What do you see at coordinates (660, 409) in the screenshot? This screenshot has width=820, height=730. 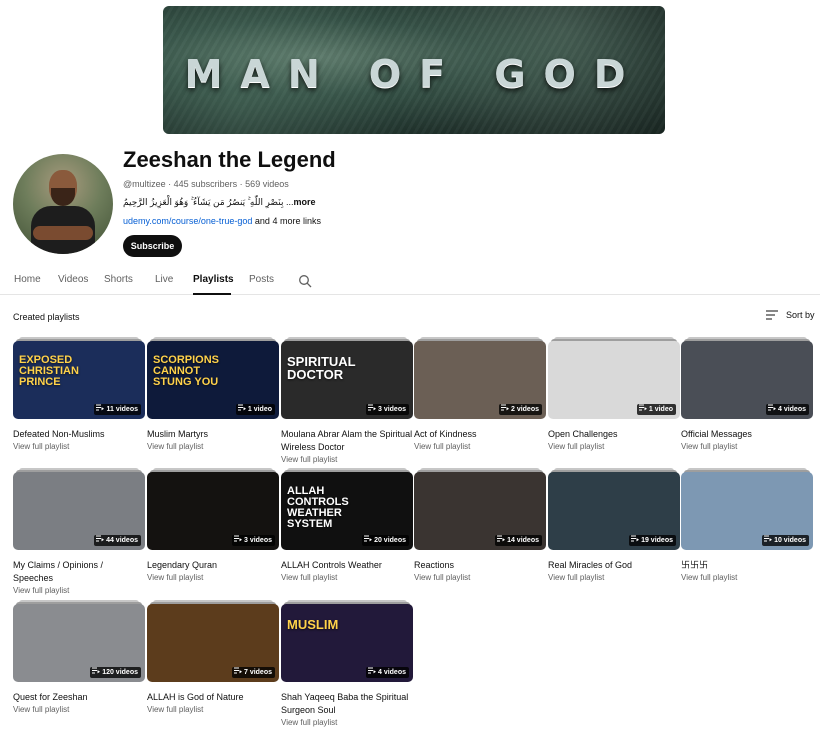 I see `video-count: 1 video` at bounding box center [660, 409].